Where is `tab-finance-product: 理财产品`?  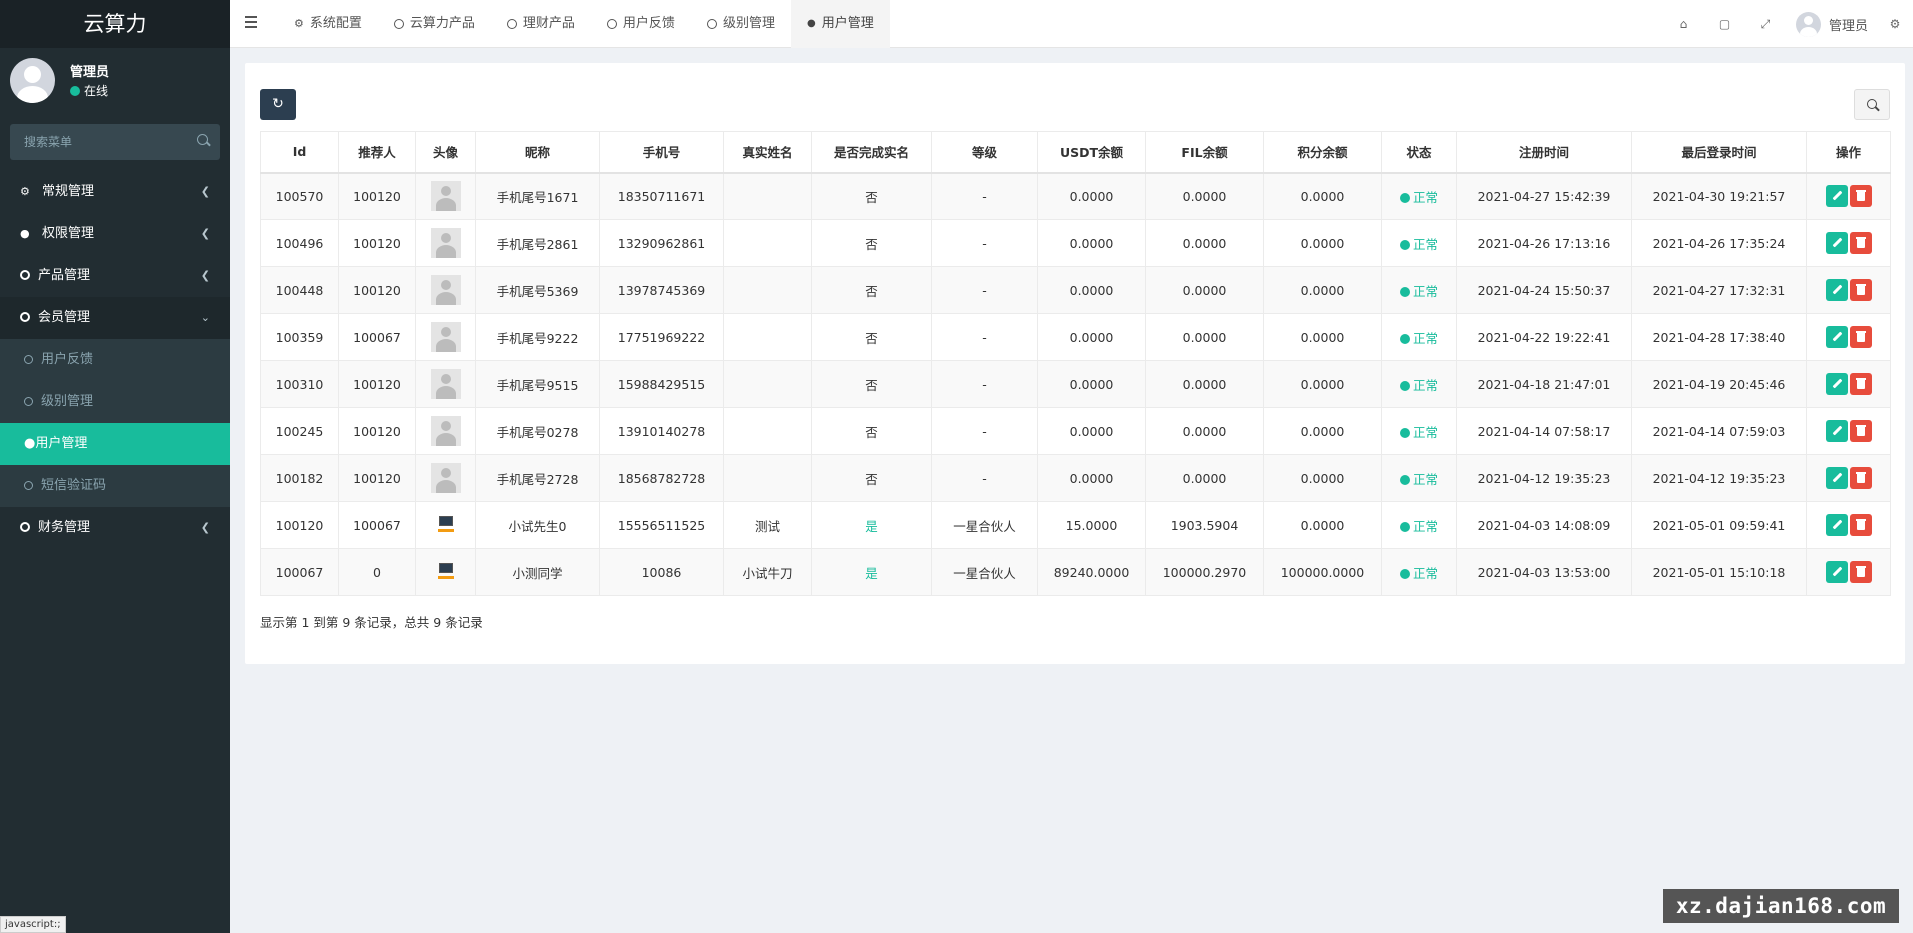 tab-finance-product: 理财产品 is located at coordinates (541, 24).